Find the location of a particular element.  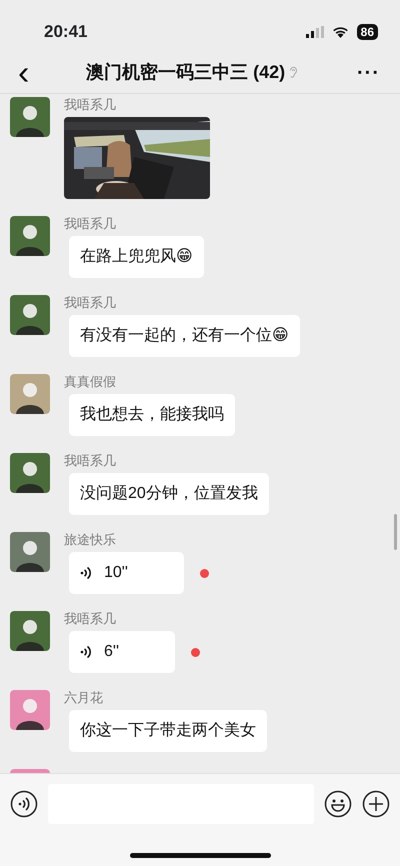

sender-name: 六月花 is located at coordinates (84, 698).